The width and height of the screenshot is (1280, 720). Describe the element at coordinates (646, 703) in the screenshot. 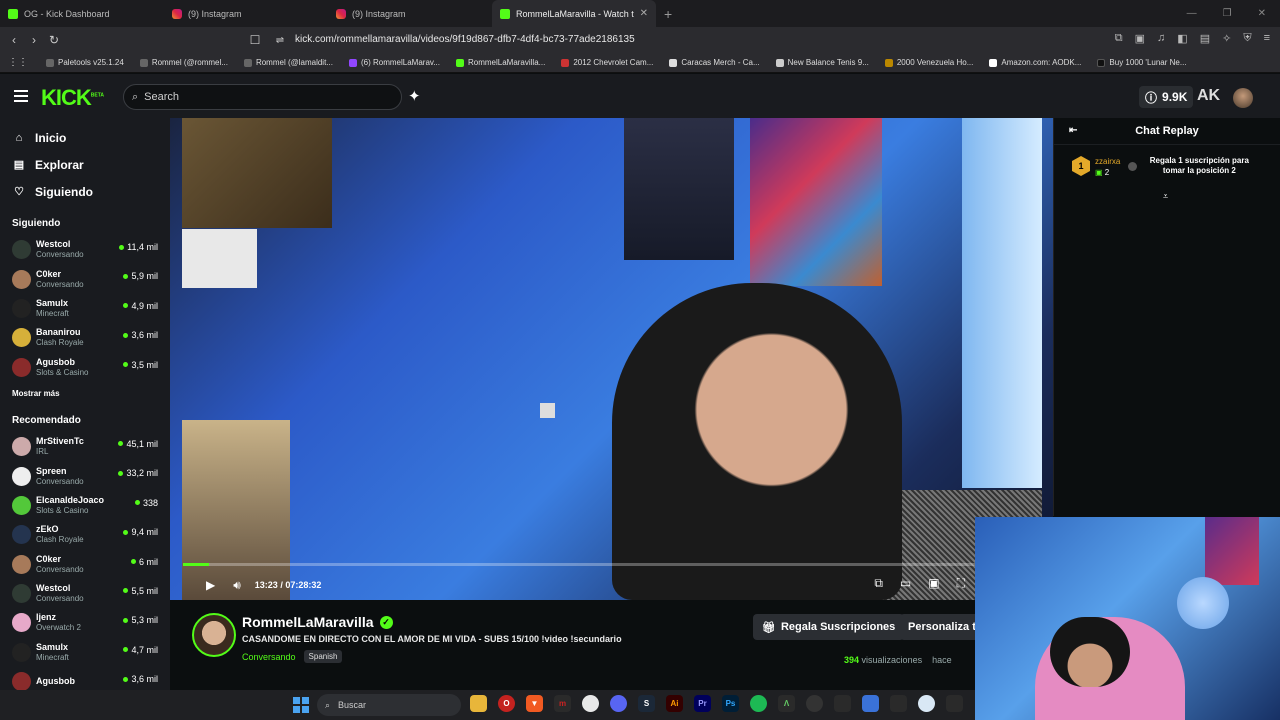

I see `steam-icon: S` at that location.